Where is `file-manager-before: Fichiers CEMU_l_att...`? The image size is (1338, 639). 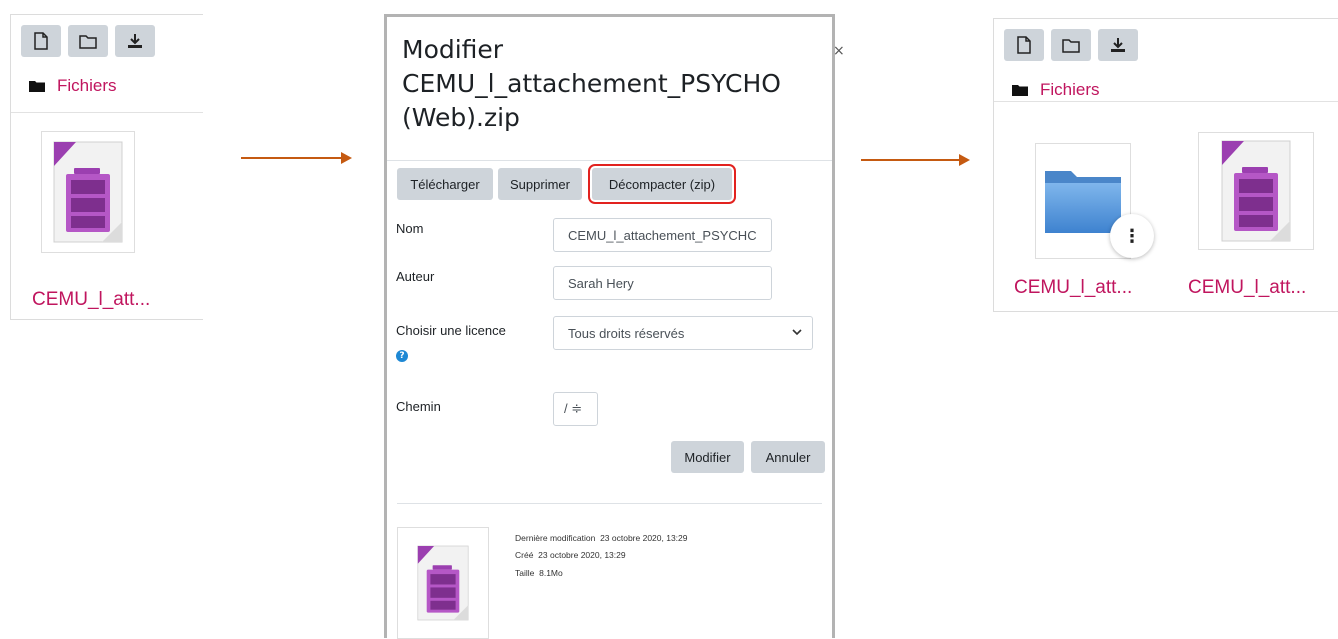 file-manager-before: Fichiers CEMU_l_att... is located at coordinates (106, 167).